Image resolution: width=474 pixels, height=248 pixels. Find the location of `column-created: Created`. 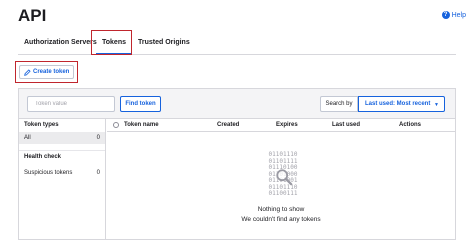

column-created: Created is located at coordinates (228, 125).